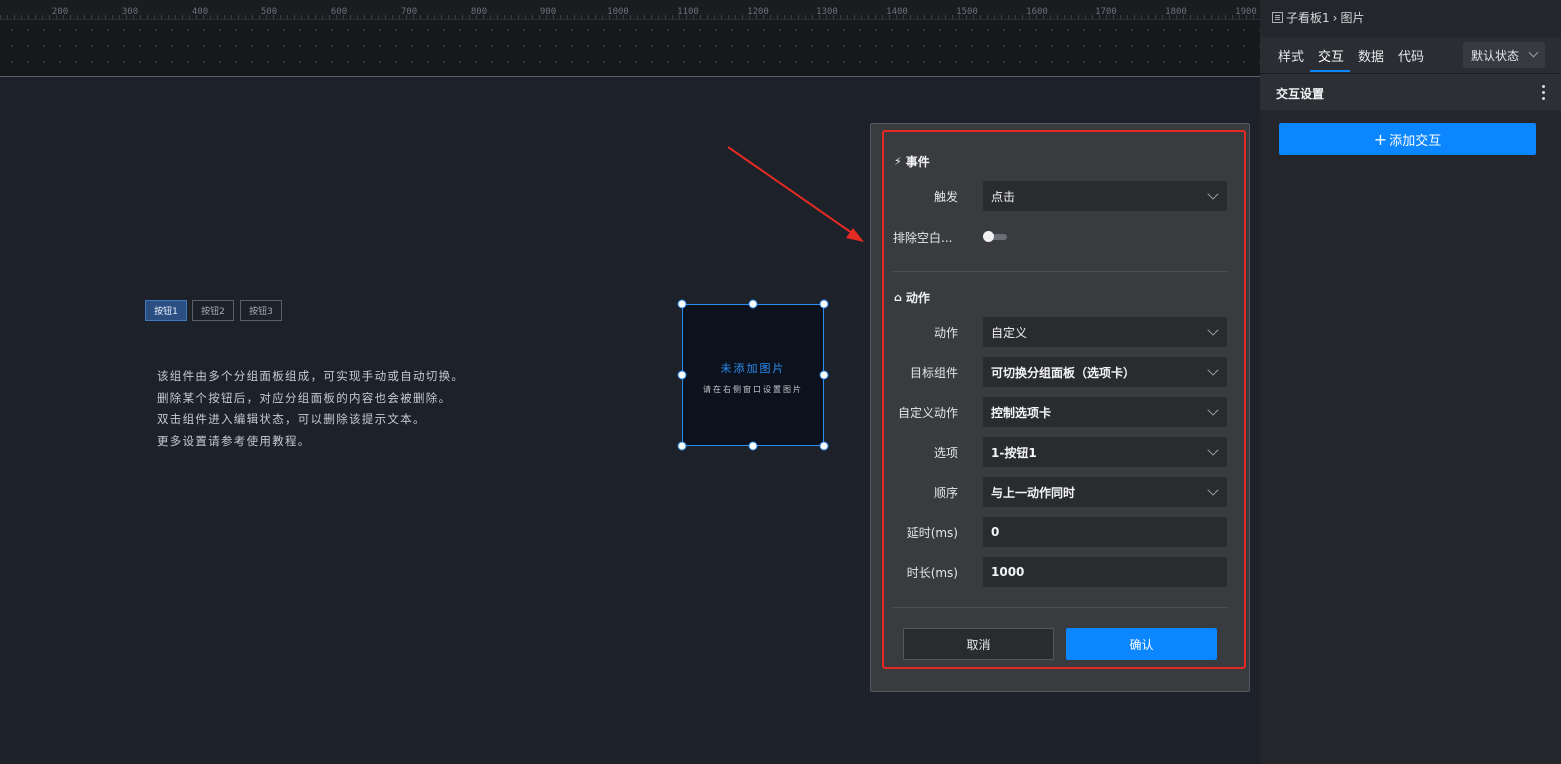  What do you see at coordinates (1410, 91) in the screenshot?
I see `interaction-settings-header: 交互设置` at bounding box center [1410, 91].